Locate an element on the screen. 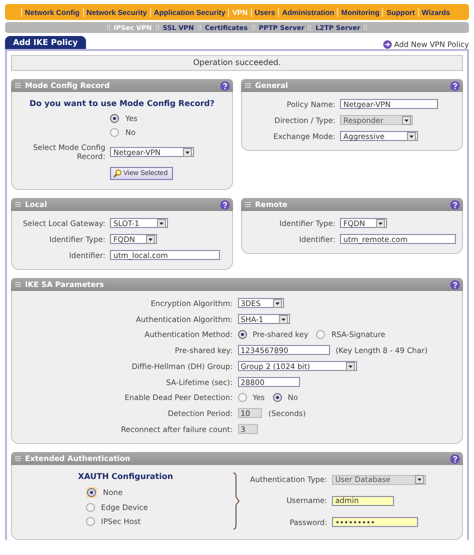  status-message: Operation succeeded. is located at coordinates (237, 63).